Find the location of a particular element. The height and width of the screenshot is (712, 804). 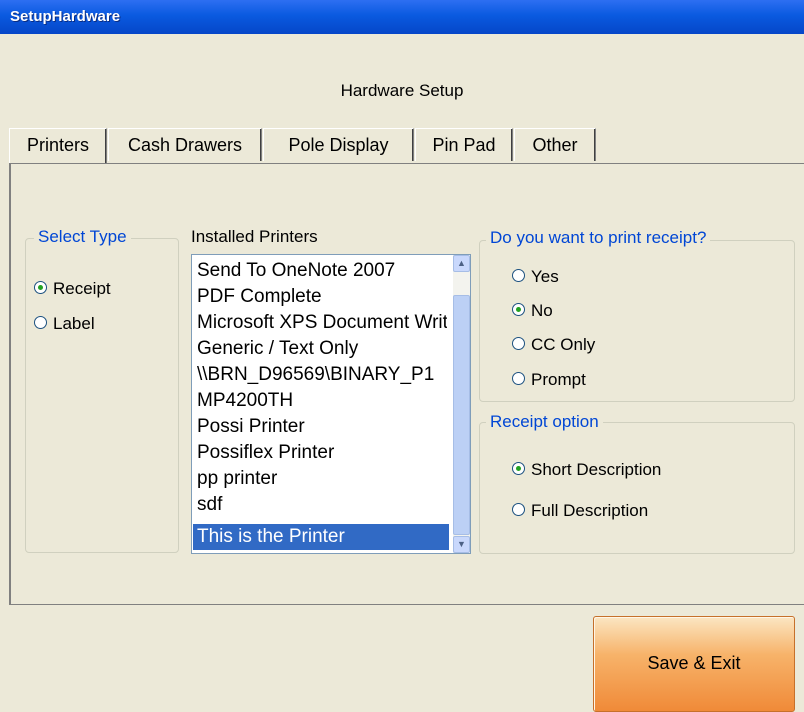

title-bar: SetupHardware is located at coordinates (402, 17).